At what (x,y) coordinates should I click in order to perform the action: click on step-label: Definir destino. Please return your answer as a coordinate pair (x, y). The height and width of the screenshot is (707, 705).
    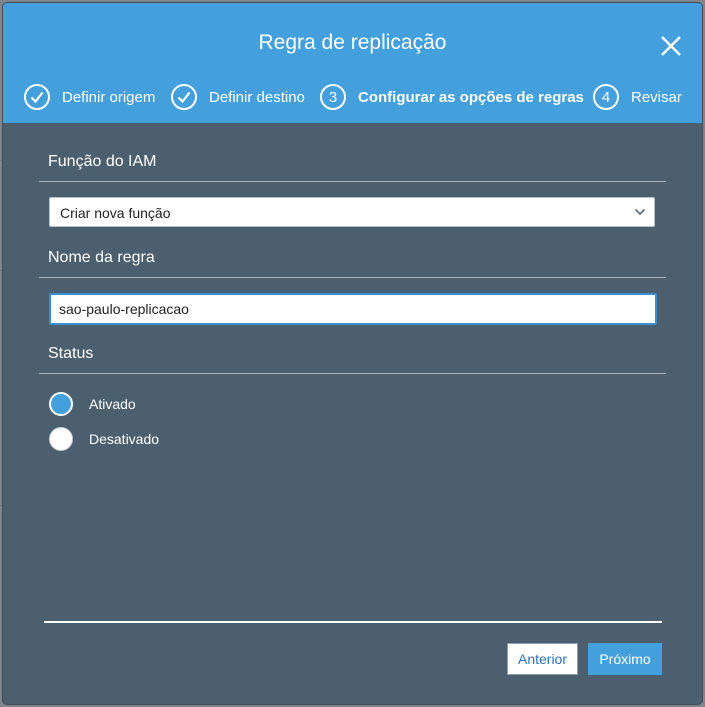
    Looking at the image, I should click on (257, 97).